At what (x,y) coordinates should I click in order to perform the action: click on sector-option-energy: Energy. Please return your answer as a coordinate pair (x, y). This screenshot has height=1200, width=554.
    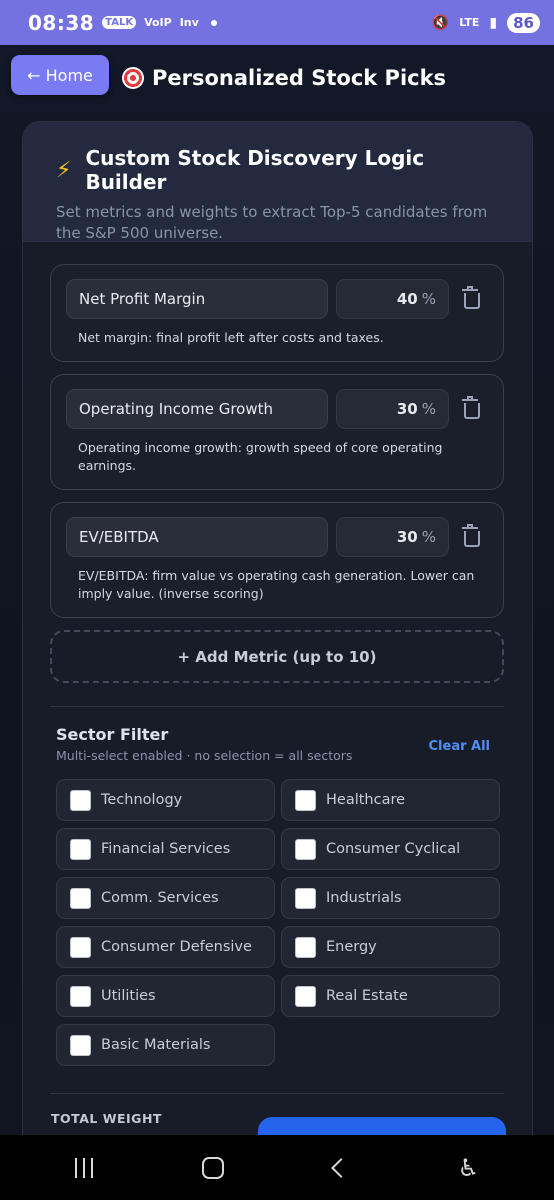
    Looking at the image, I should click on (390, 947).